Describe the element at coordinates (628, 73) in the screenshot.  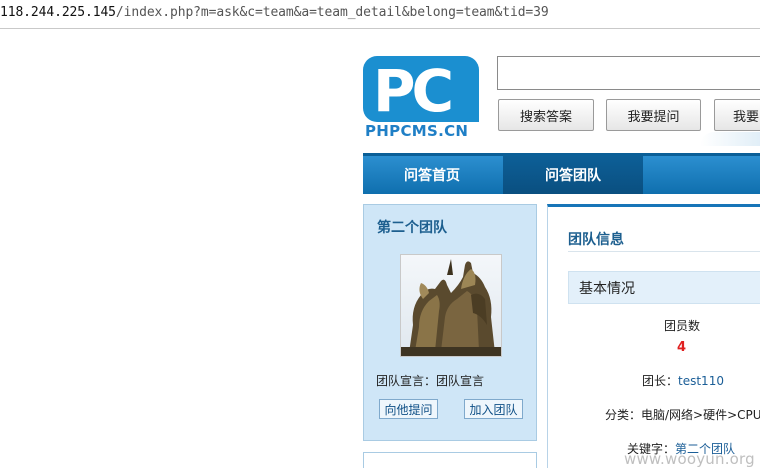
I see `search-input` at that location.